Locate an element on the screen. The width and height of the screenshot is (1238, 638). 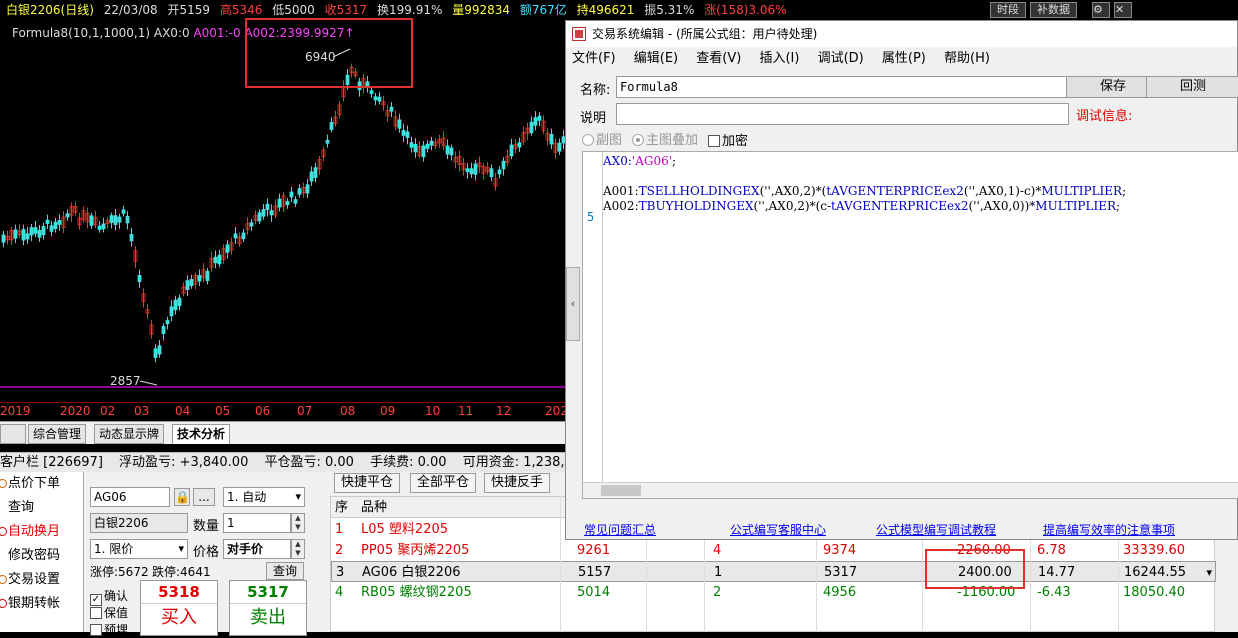
price-input: 对手价 is located at coordinates (257, 549).